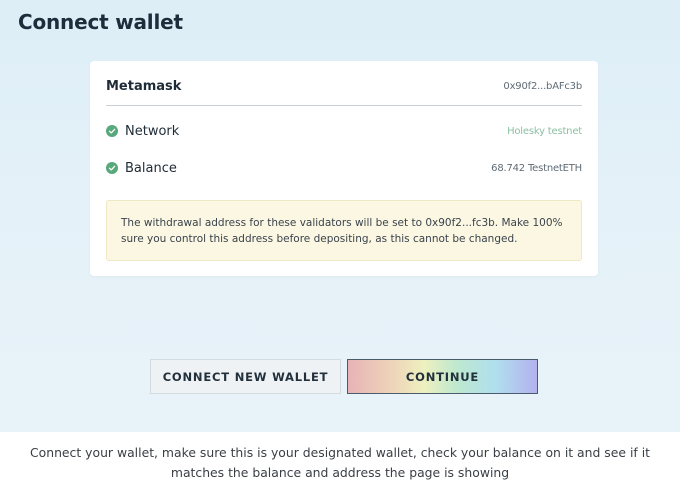  Describe the element at coordinates (100, 22) in the screenshot. I see `page-title: Connect wallet` at that location.